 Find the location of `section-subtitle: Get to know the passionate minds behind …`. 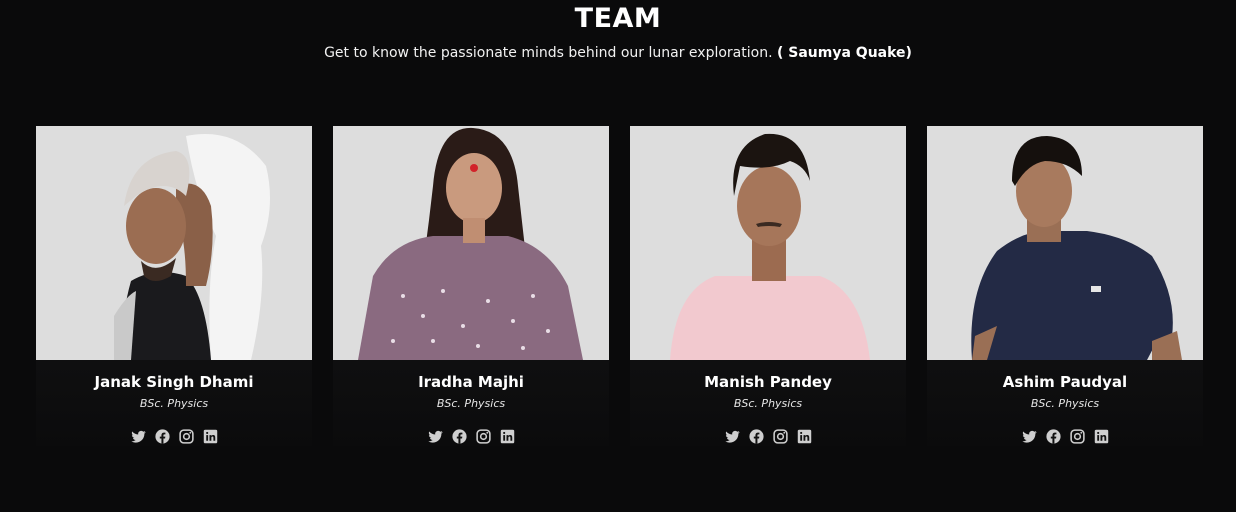

section-subtitle: Get to know the passionate minds behind … is located at coordinates (618, 53).